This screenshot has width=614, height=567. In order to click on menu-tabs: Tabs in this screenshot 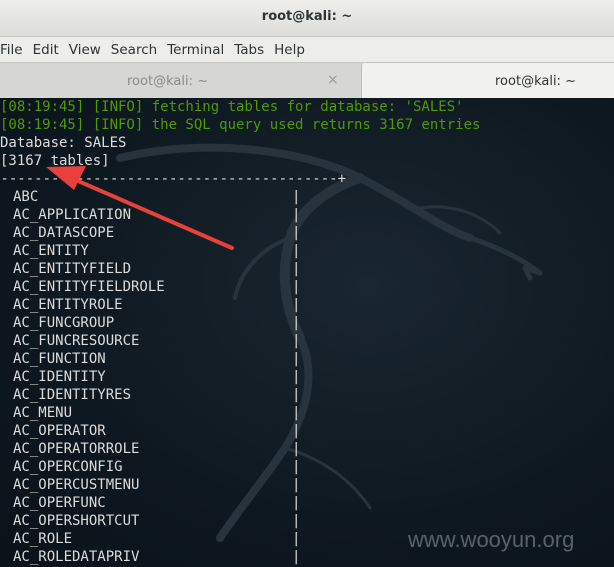, I will do `click(249, 50)`.